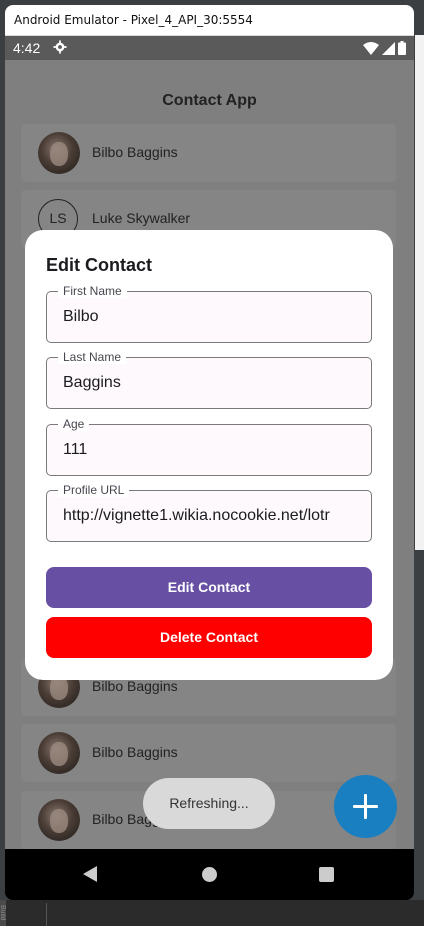 The width and height of the screenshot is (424, 926). What do you see at coordinates (371, 48) in the screenshot?
I see `wifi-icon` at bounding box center [371, 48].